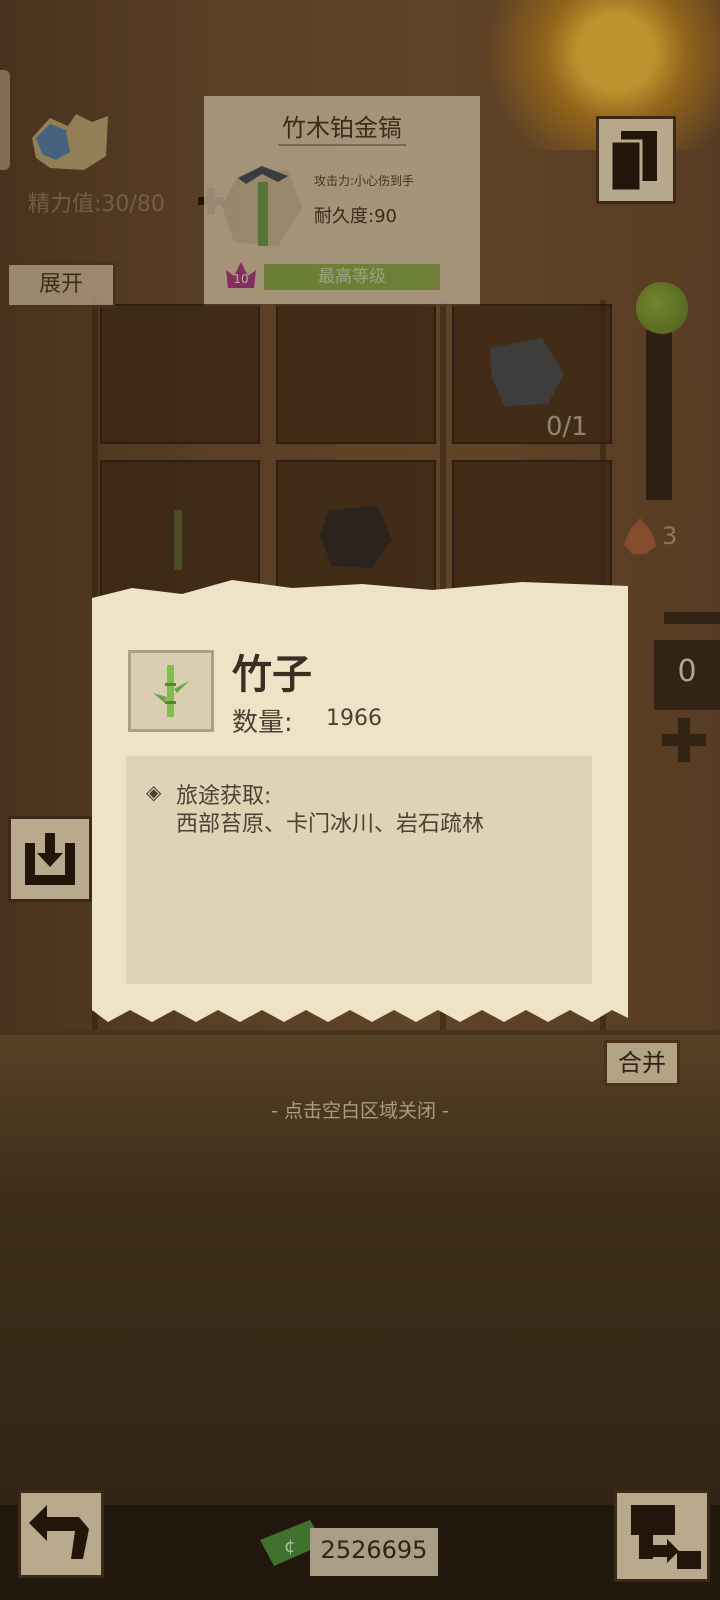 Image resolution: width=720 pixels, height=1600 pixels. I want to click on quantity-label: 数量:, so click(262, 723).